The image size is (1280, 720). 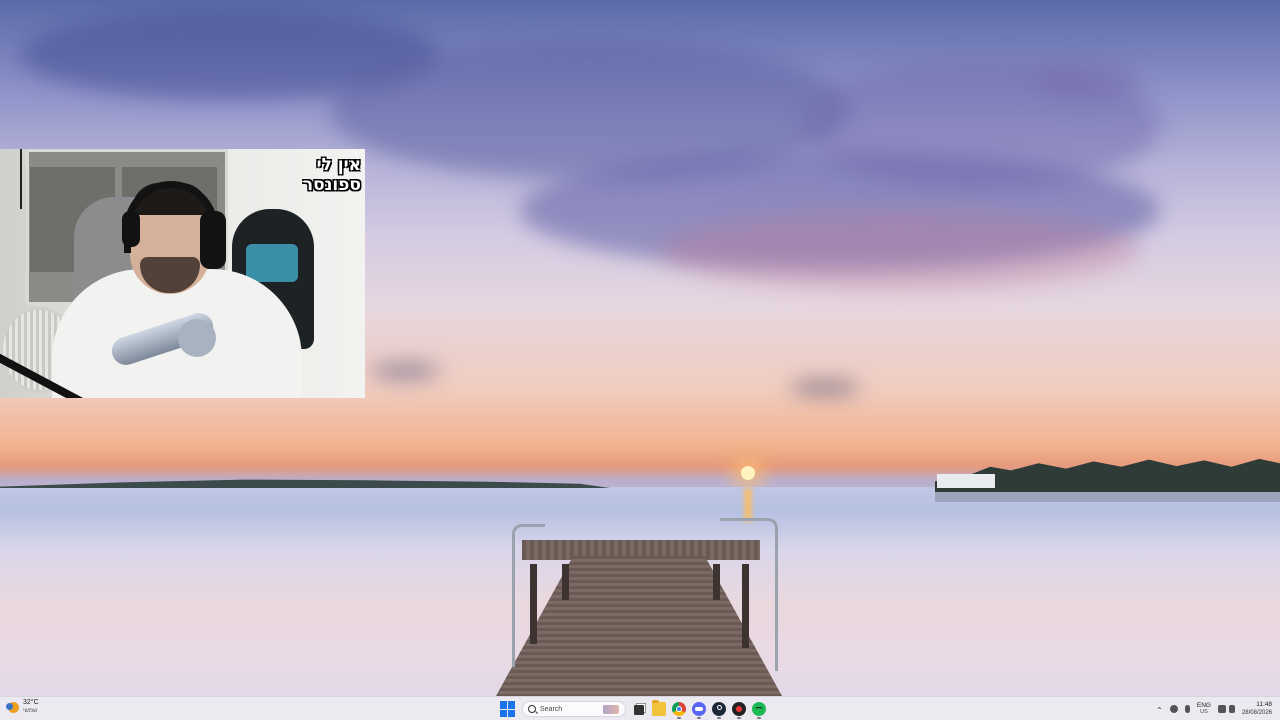 What do you see at coordinates (679, 710) in the screenshot?
I see `chrome-icon` at bounding box center [679, 710].